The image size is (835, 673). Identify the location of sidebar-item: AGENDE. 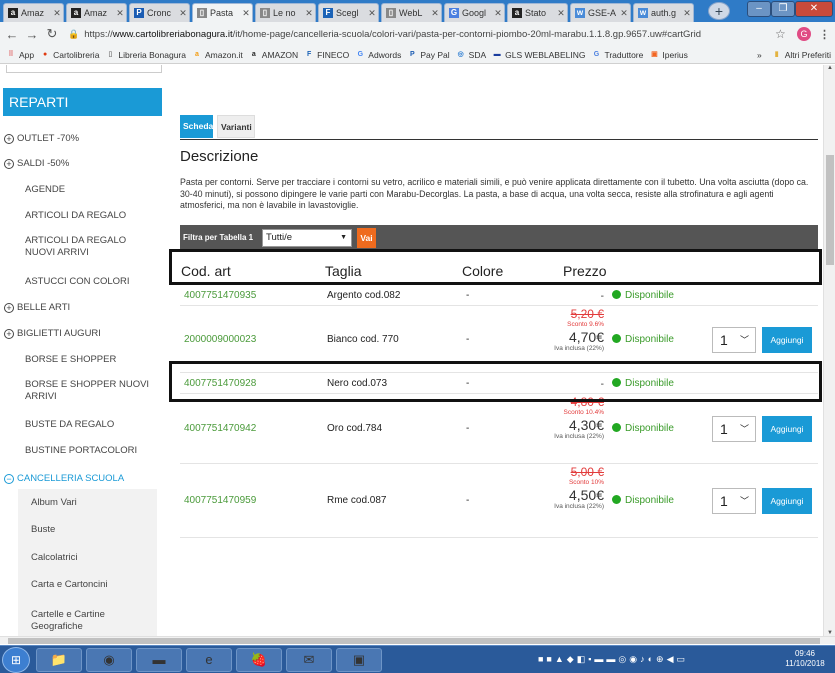
(80, 190).